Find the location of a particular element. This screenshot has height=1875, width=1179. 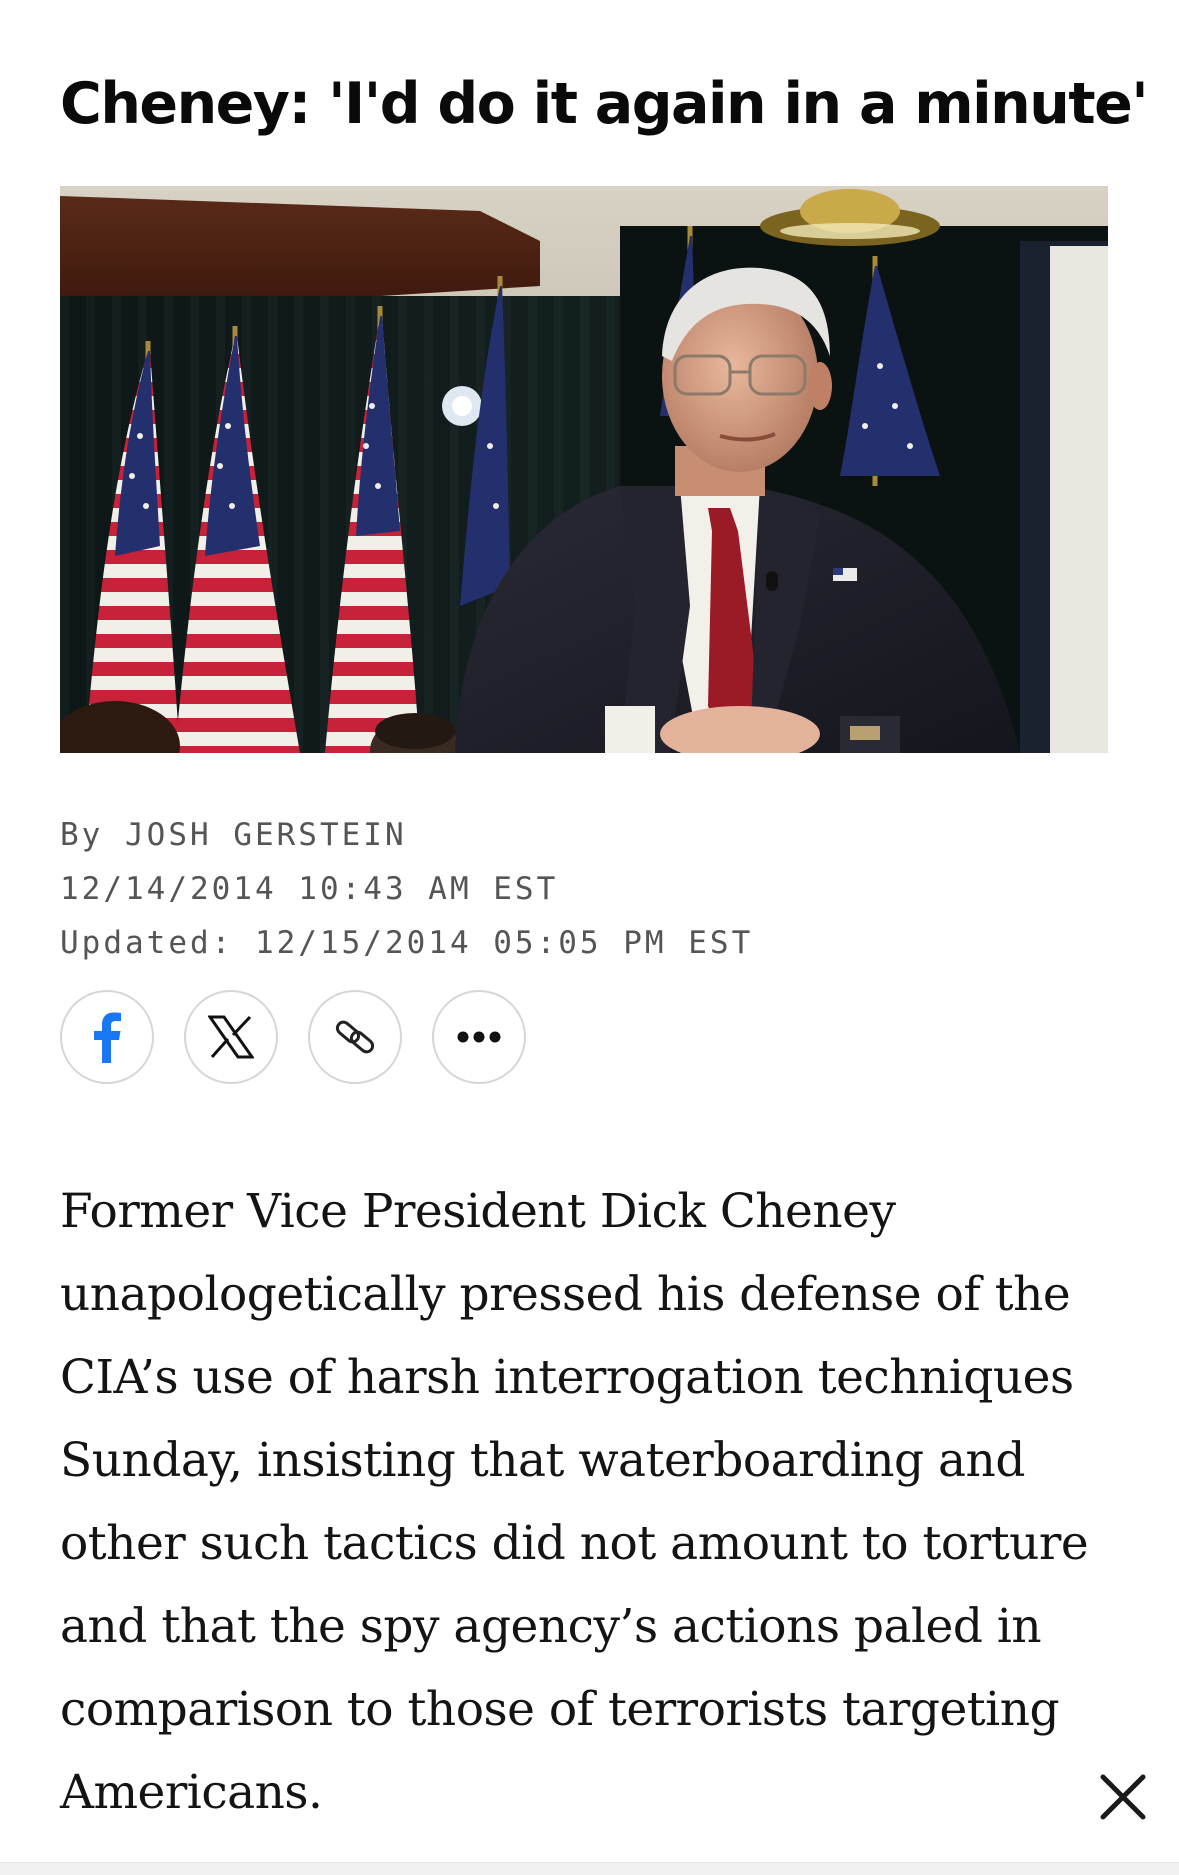

share-facebook-button is located at coordinates (107, 1037).